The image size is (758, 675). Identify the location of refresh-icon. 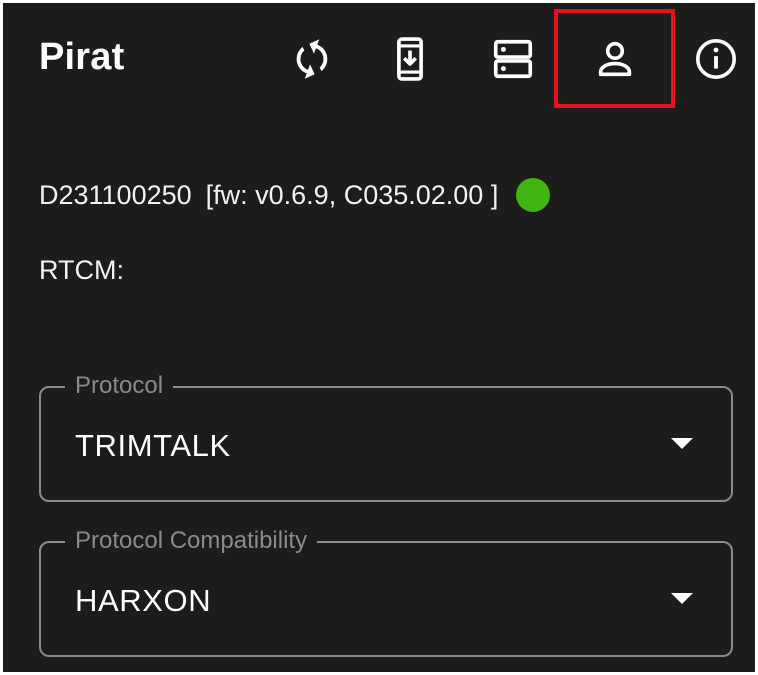
(312, 59).